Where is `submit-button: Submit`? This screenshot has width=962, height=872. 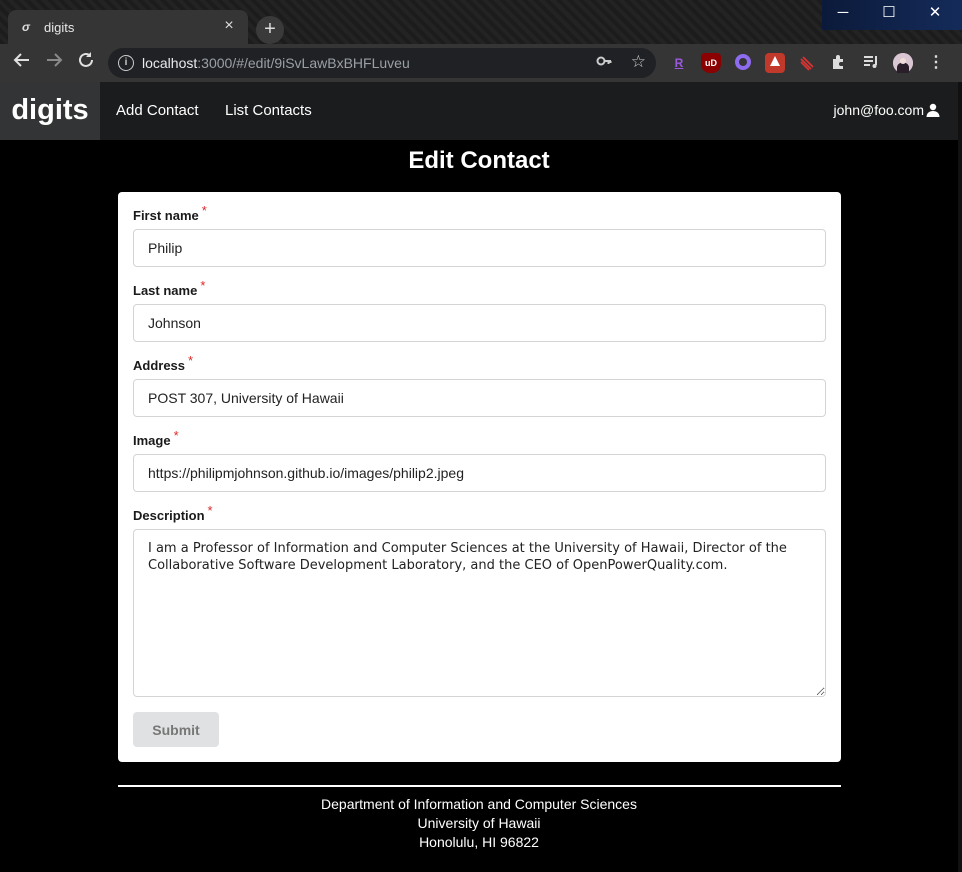
submit-button: Submit is located at coordinates (176, 729).